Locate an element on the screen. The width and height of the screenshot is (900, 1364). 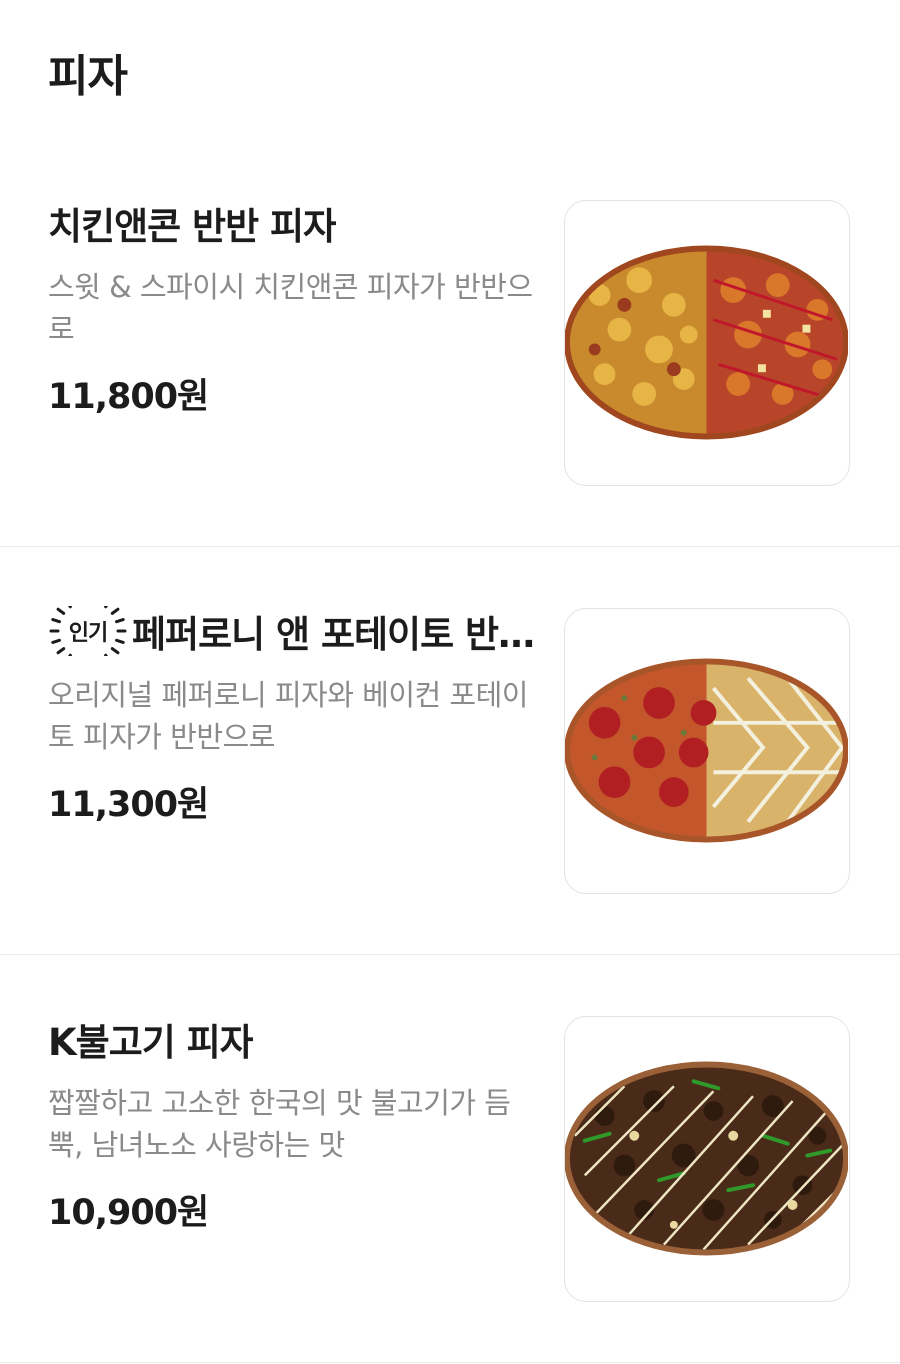
pepperoni-potato-half-pizza-image is located at coordinates (706, 750).